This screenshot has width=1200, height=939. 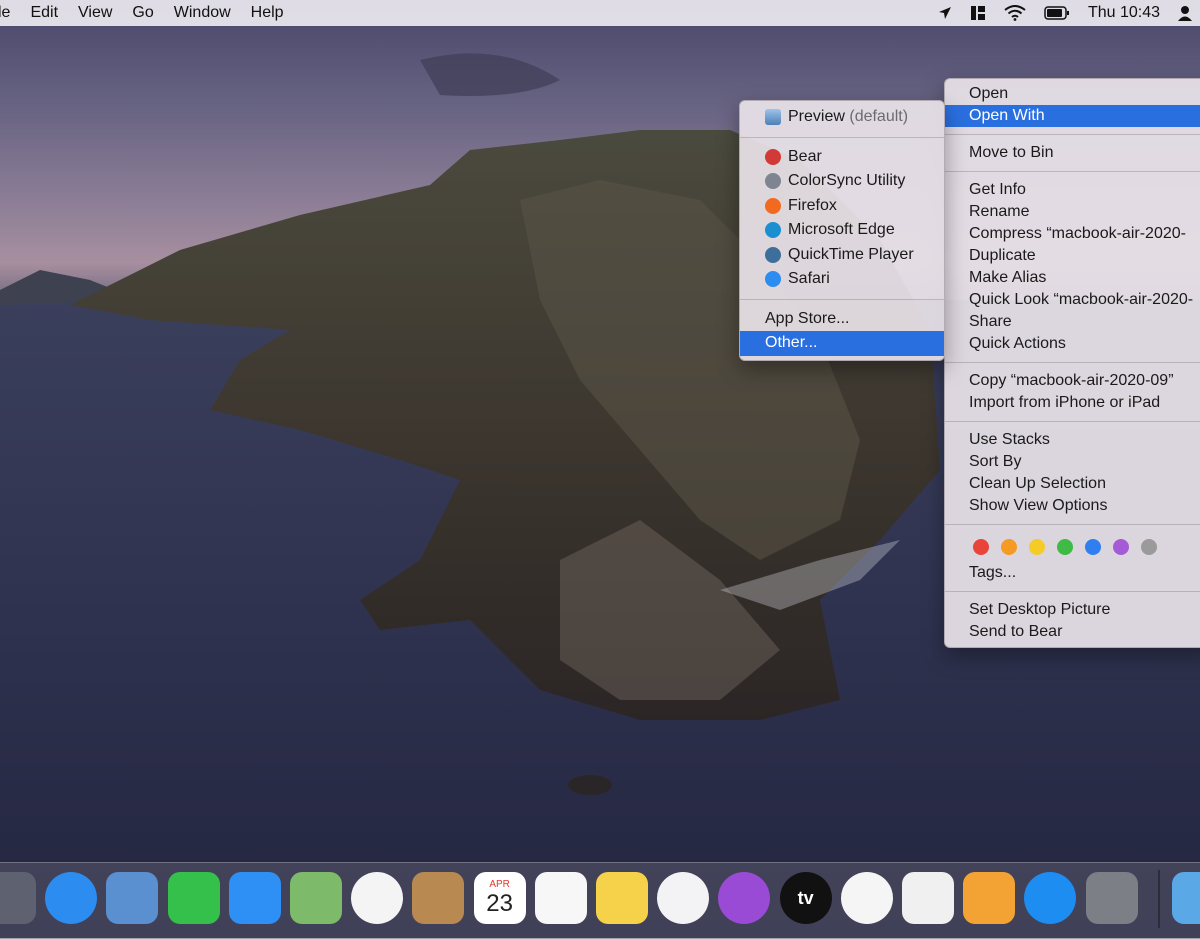 What do you see at coordinates (1072, 381) in the screenshot?
I see `menu-item-copy: Copy “macbook-air-2020-09”` at bounding box center [1072, 381].